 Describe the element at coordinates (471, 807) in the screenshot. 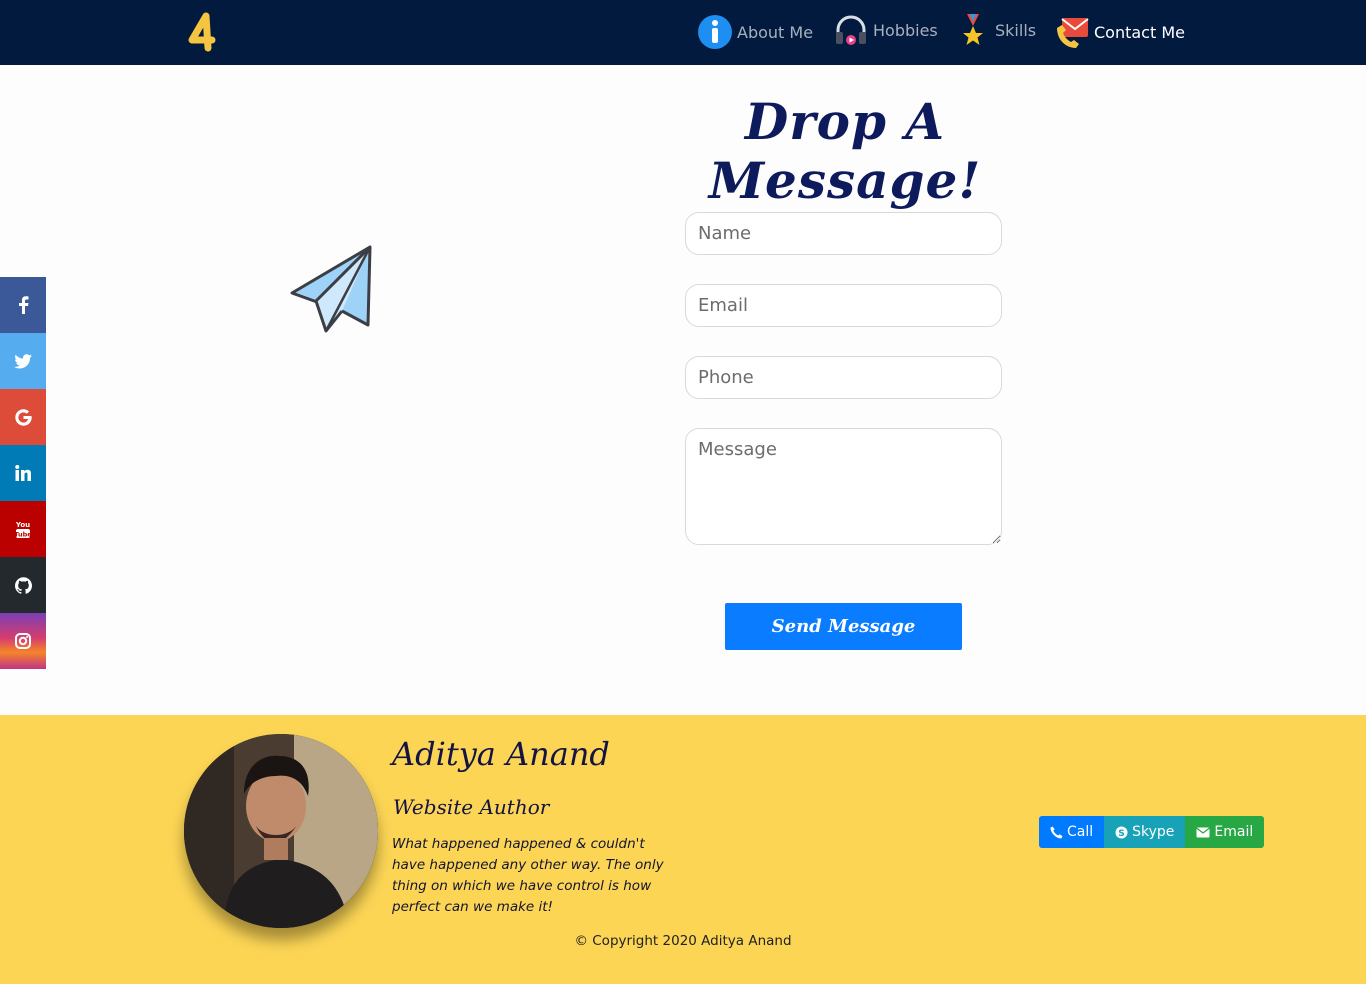

I see `author-role: Website Author` at that location.